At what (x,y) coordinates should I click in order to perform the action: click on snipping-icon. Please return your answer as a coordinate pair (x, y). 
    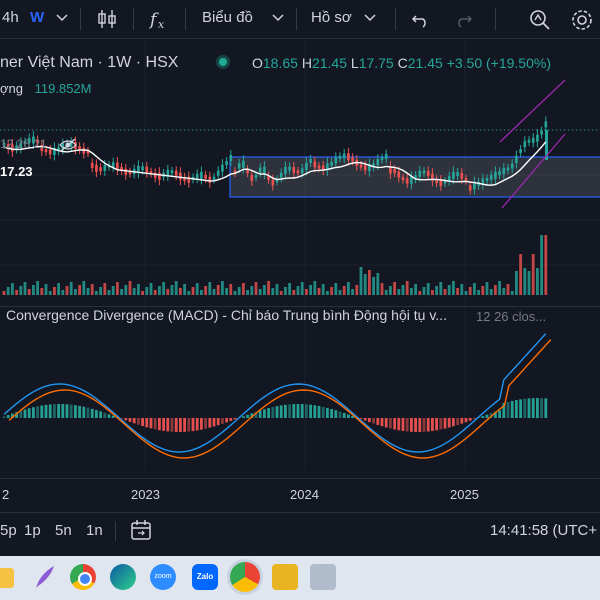
    Looking at the image, I should click on (323, 577).